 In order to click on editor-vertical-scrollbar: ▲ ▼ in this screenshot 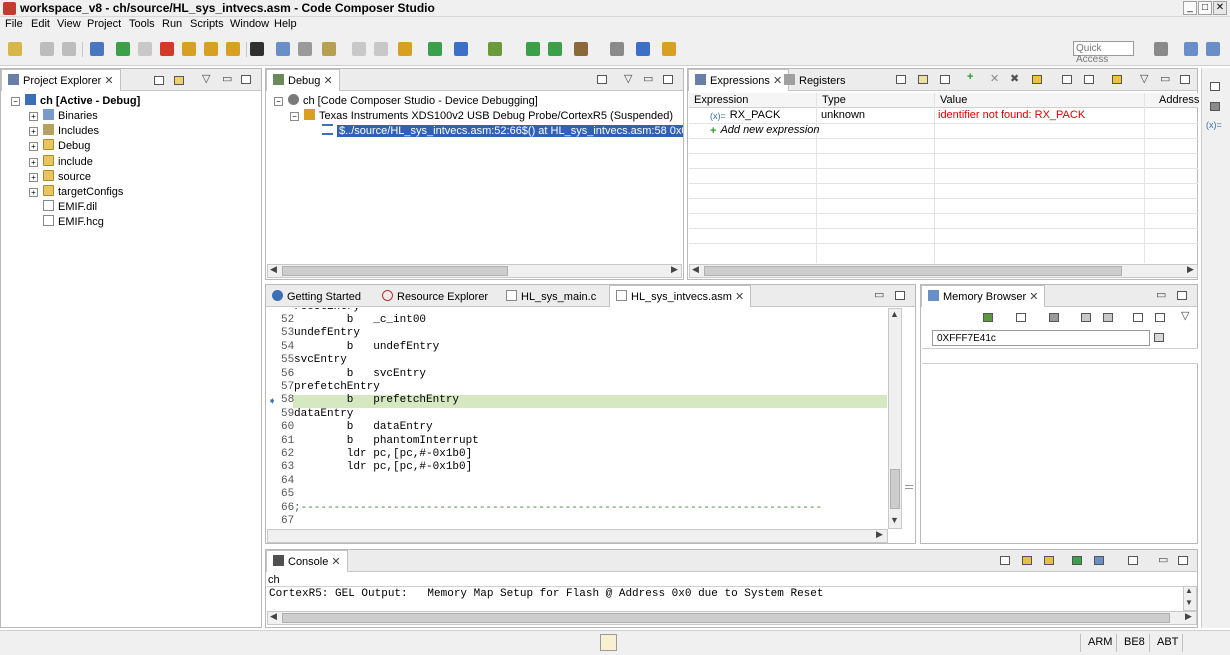, I will do `click(895, 418)`.